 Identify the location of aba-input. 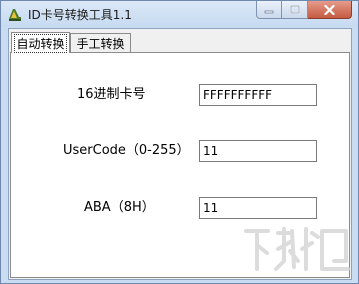
(258, 208).